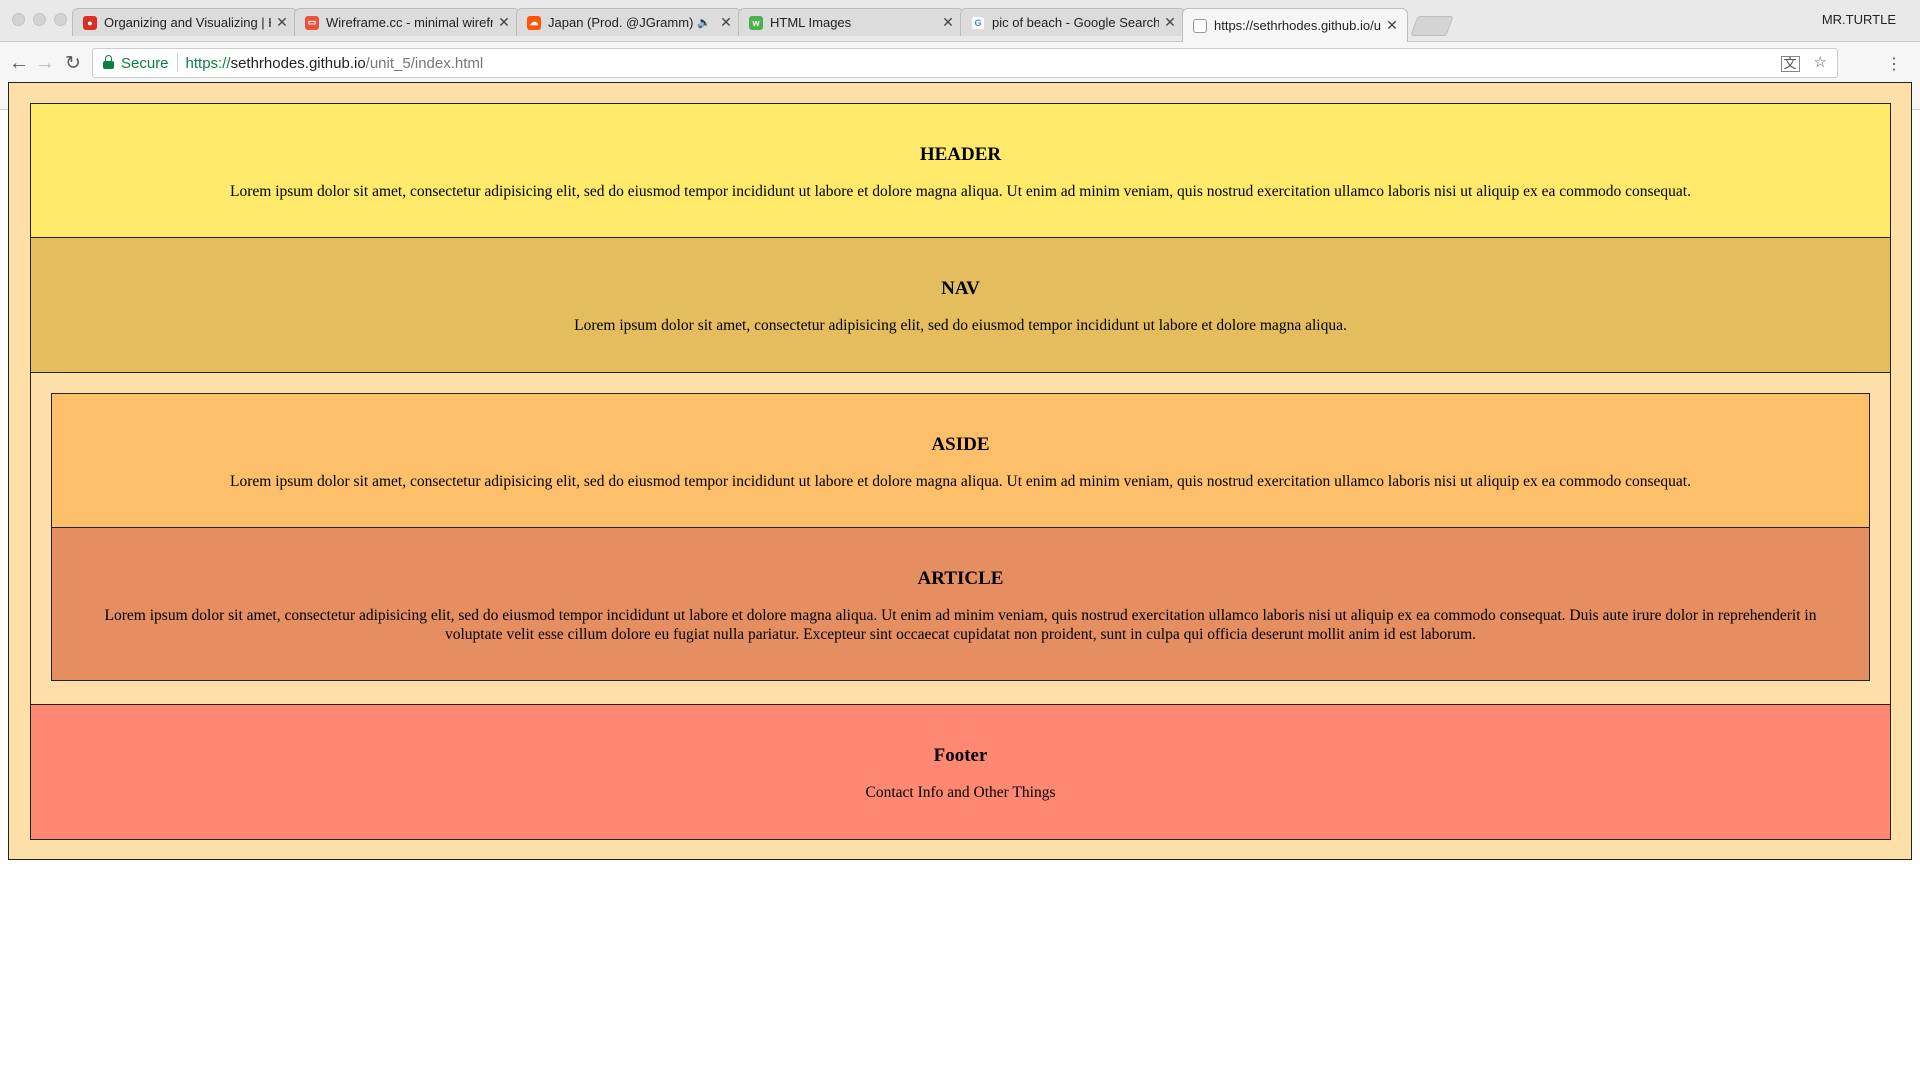  I want to click on new-tab-button, so click(1432, 26).